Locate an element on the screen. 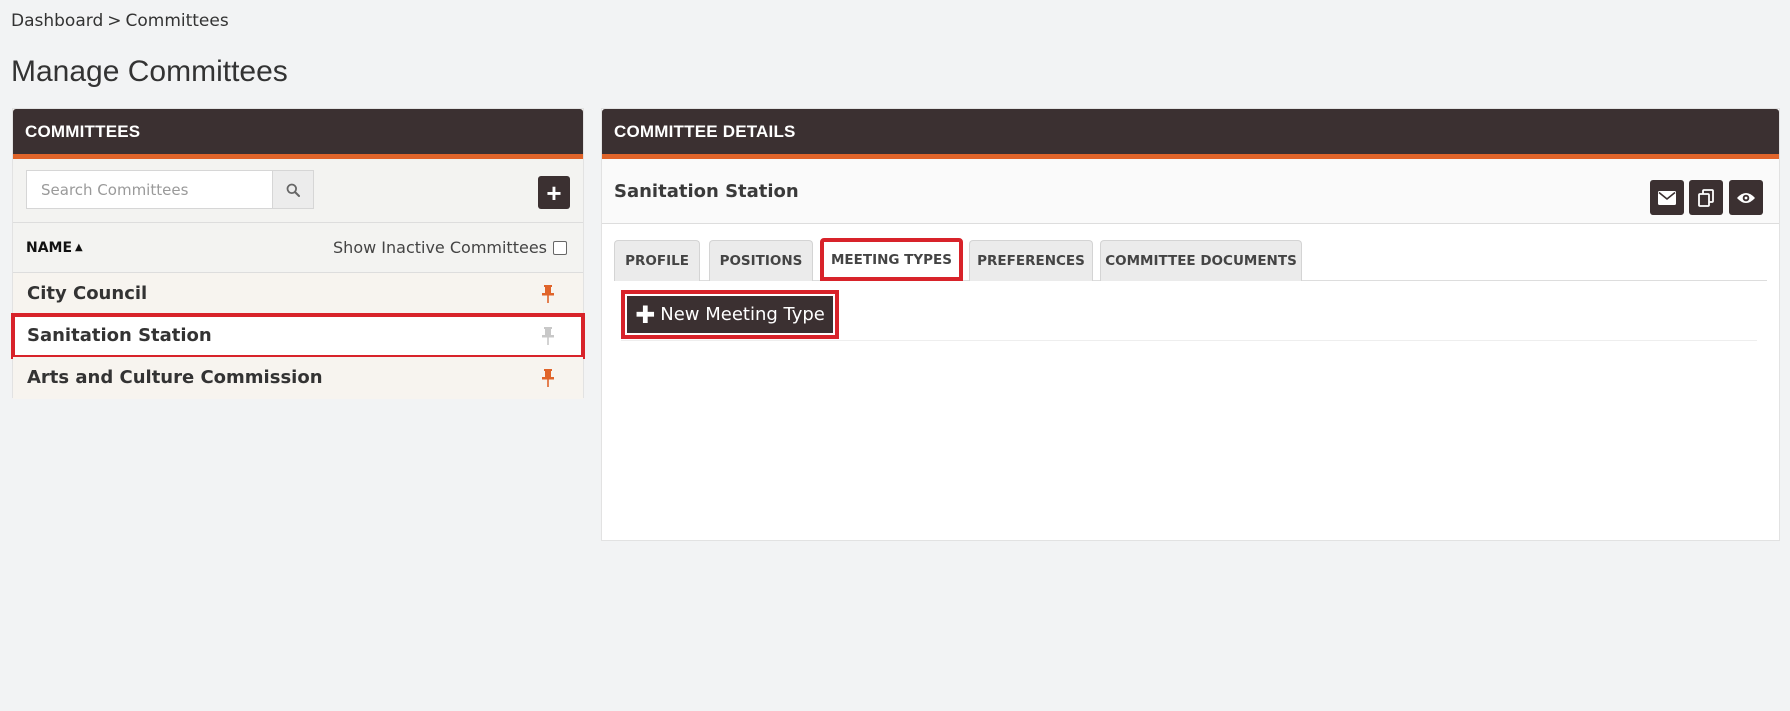 Image resolution: width=1790 pixels, height=711 pixels. committees-panel-header: COMMITTEES is located at coordinates (298, 134).